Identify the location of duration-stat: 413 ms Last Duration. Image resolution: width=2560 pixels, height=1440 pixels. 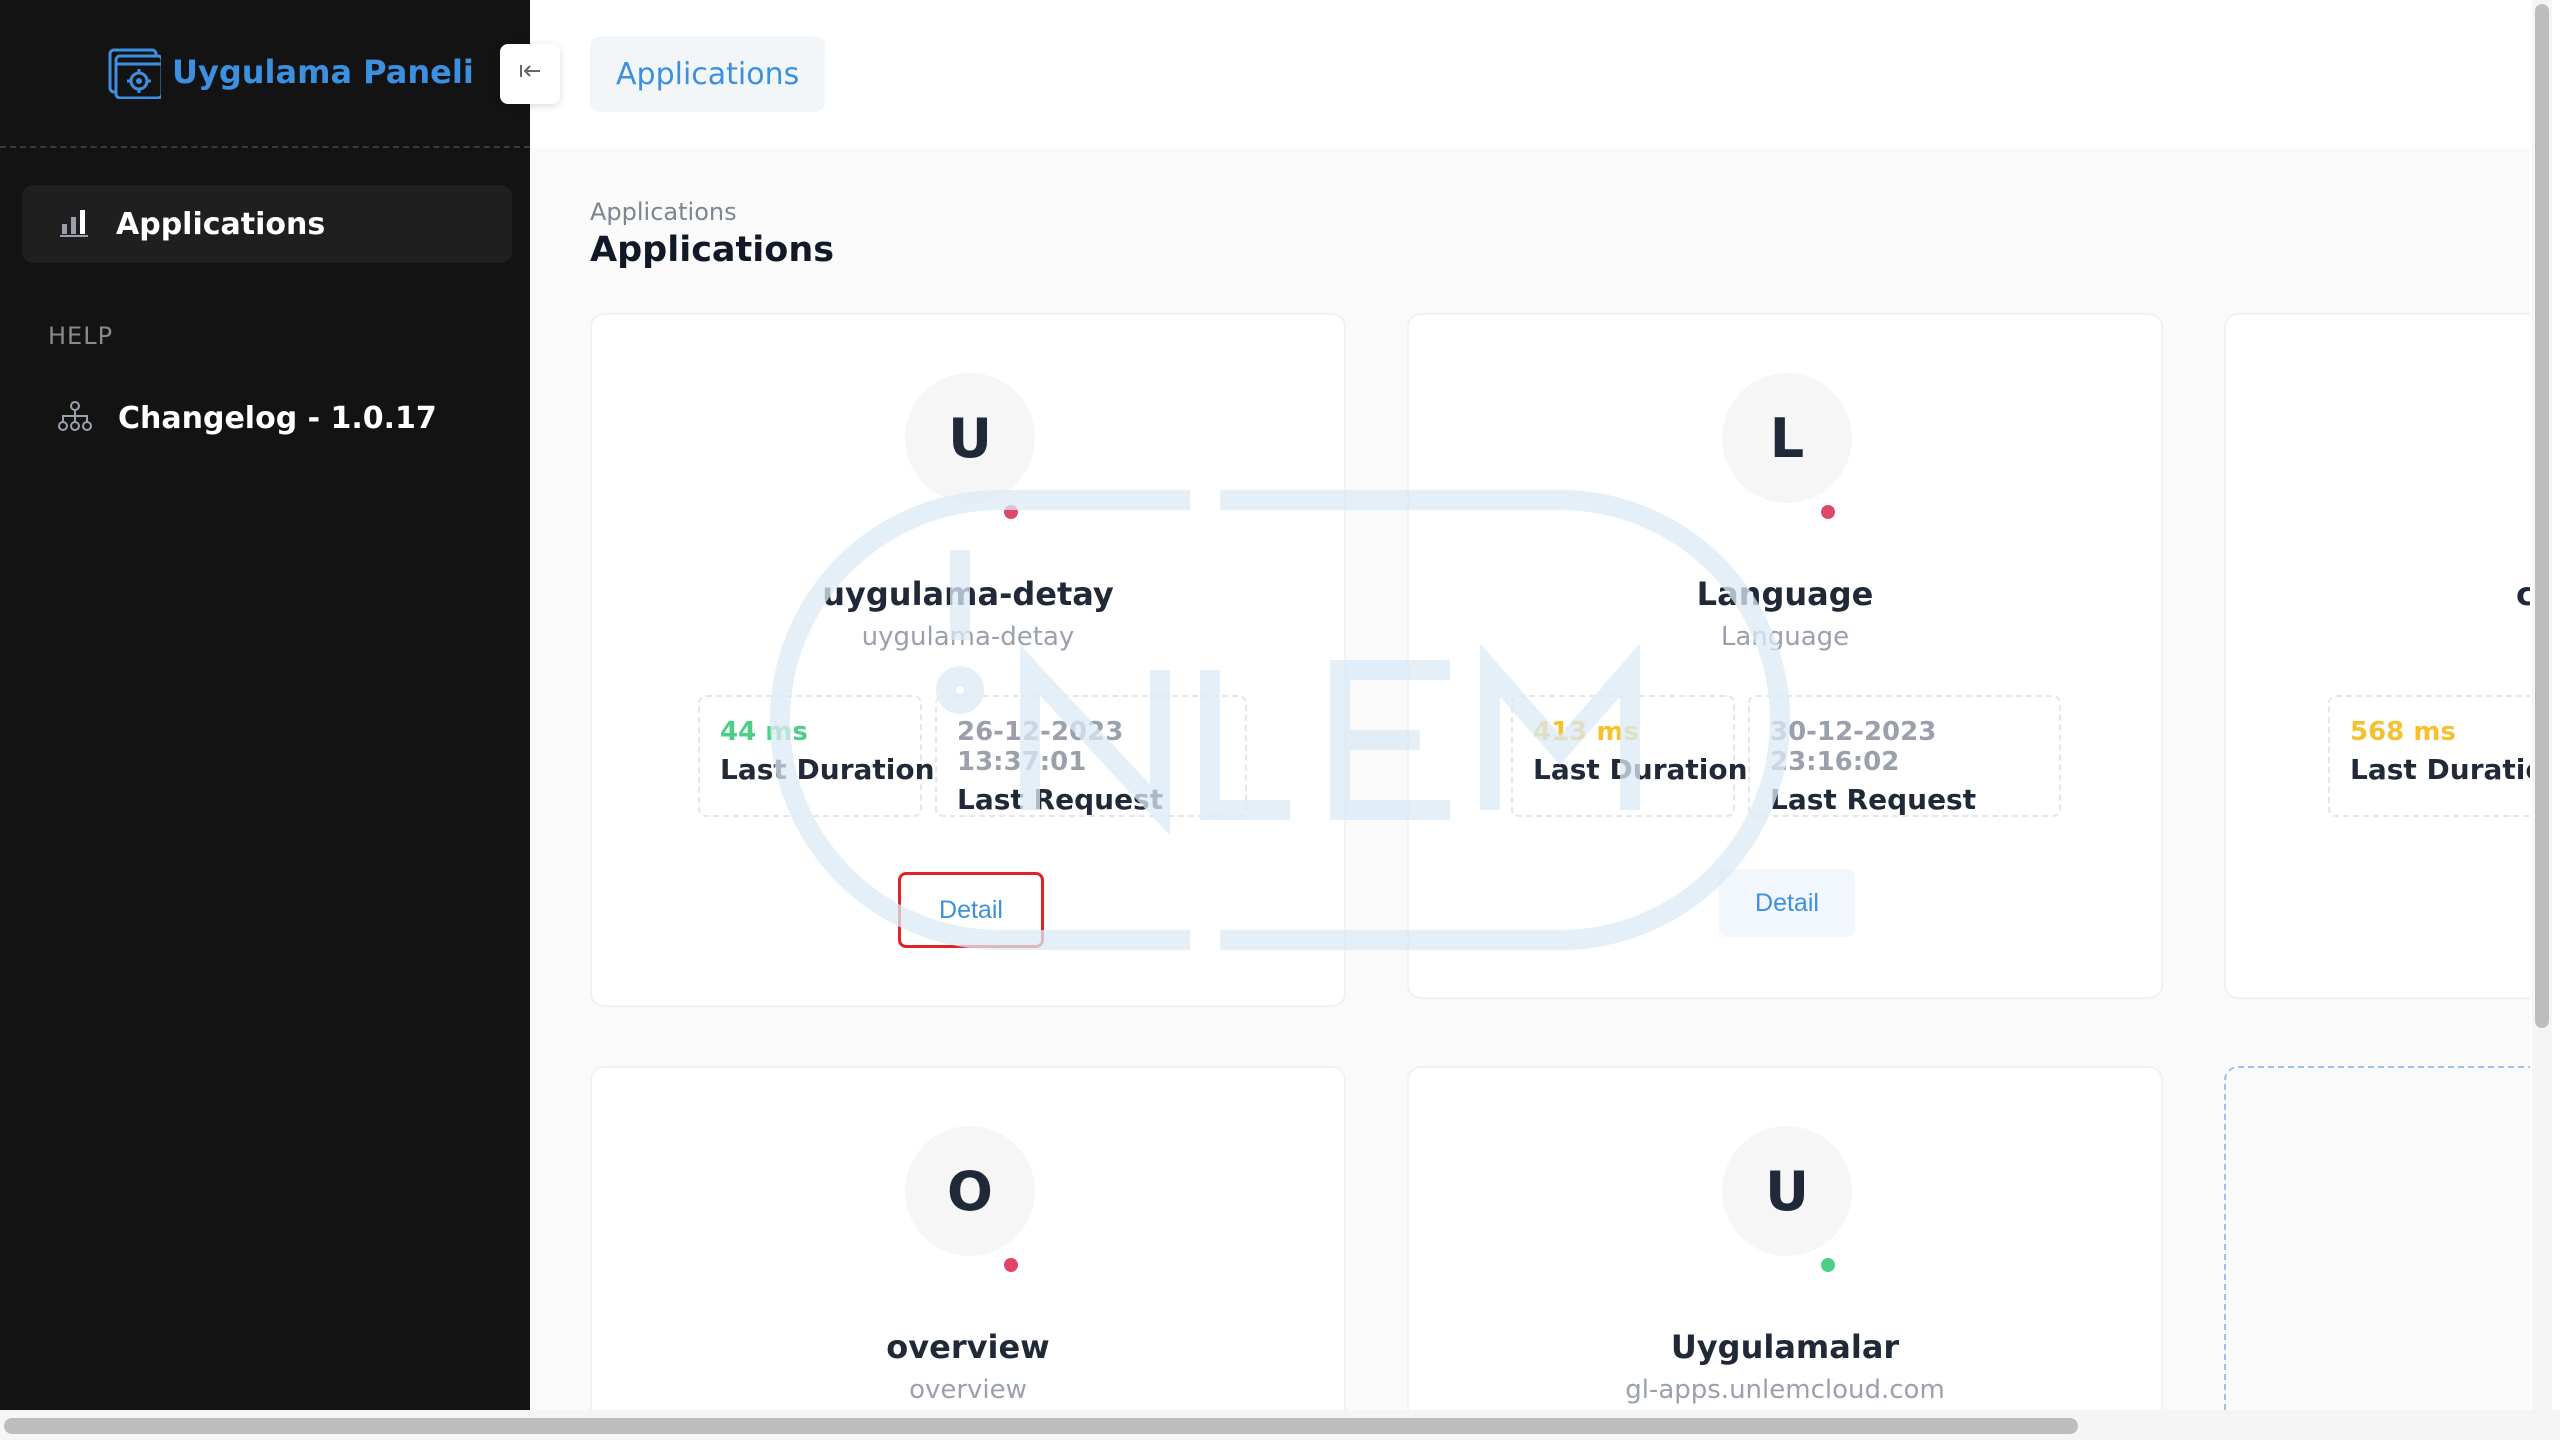
(1629, 756).